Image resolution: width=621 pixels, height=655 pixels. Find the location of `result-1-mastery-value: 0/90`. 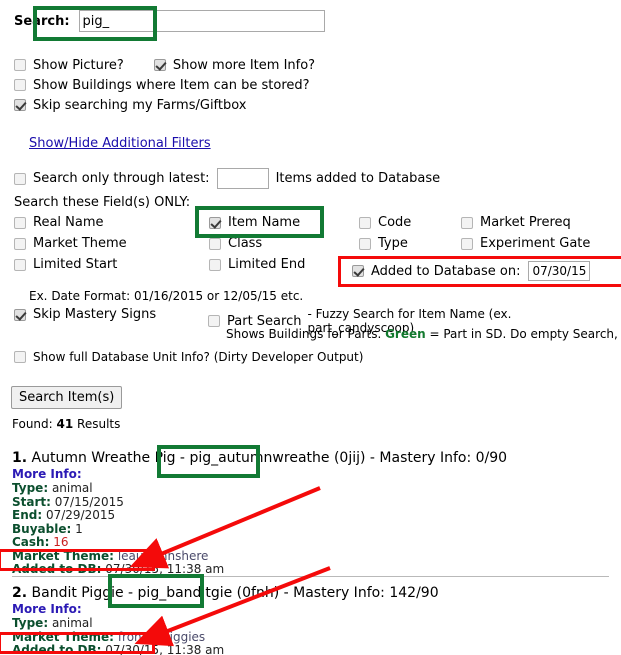

result-1-mastery-value: 0/90 is located at coordinates (491, 458).